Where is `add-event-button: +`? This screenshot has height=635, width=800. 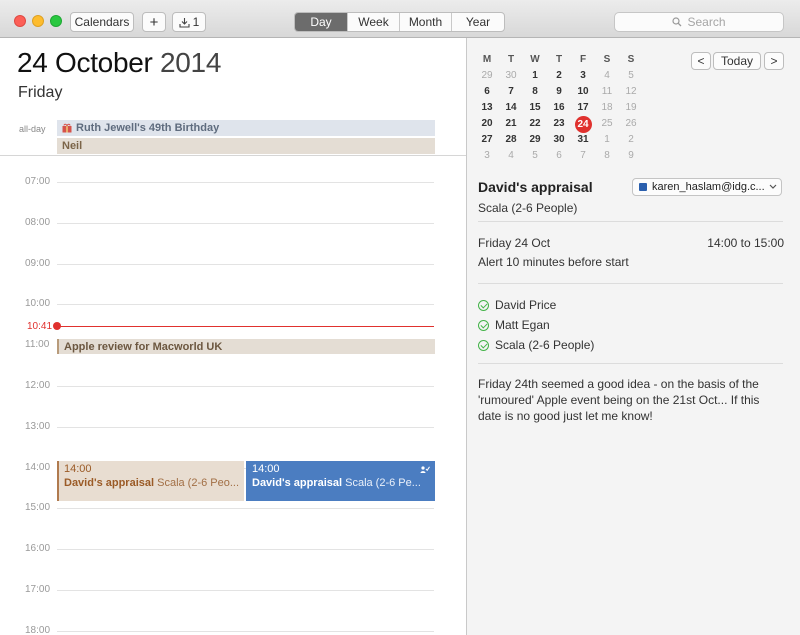 add-event-button: + is located at coordinates (154, 22).